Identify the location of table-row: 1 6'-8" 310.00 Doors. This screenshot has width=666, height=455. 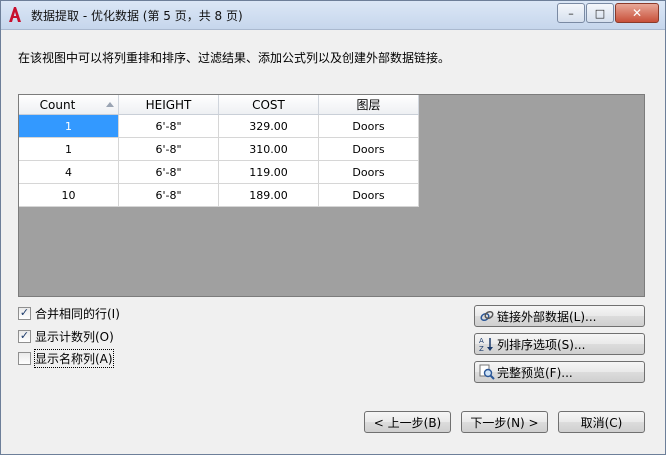
(219, 149).